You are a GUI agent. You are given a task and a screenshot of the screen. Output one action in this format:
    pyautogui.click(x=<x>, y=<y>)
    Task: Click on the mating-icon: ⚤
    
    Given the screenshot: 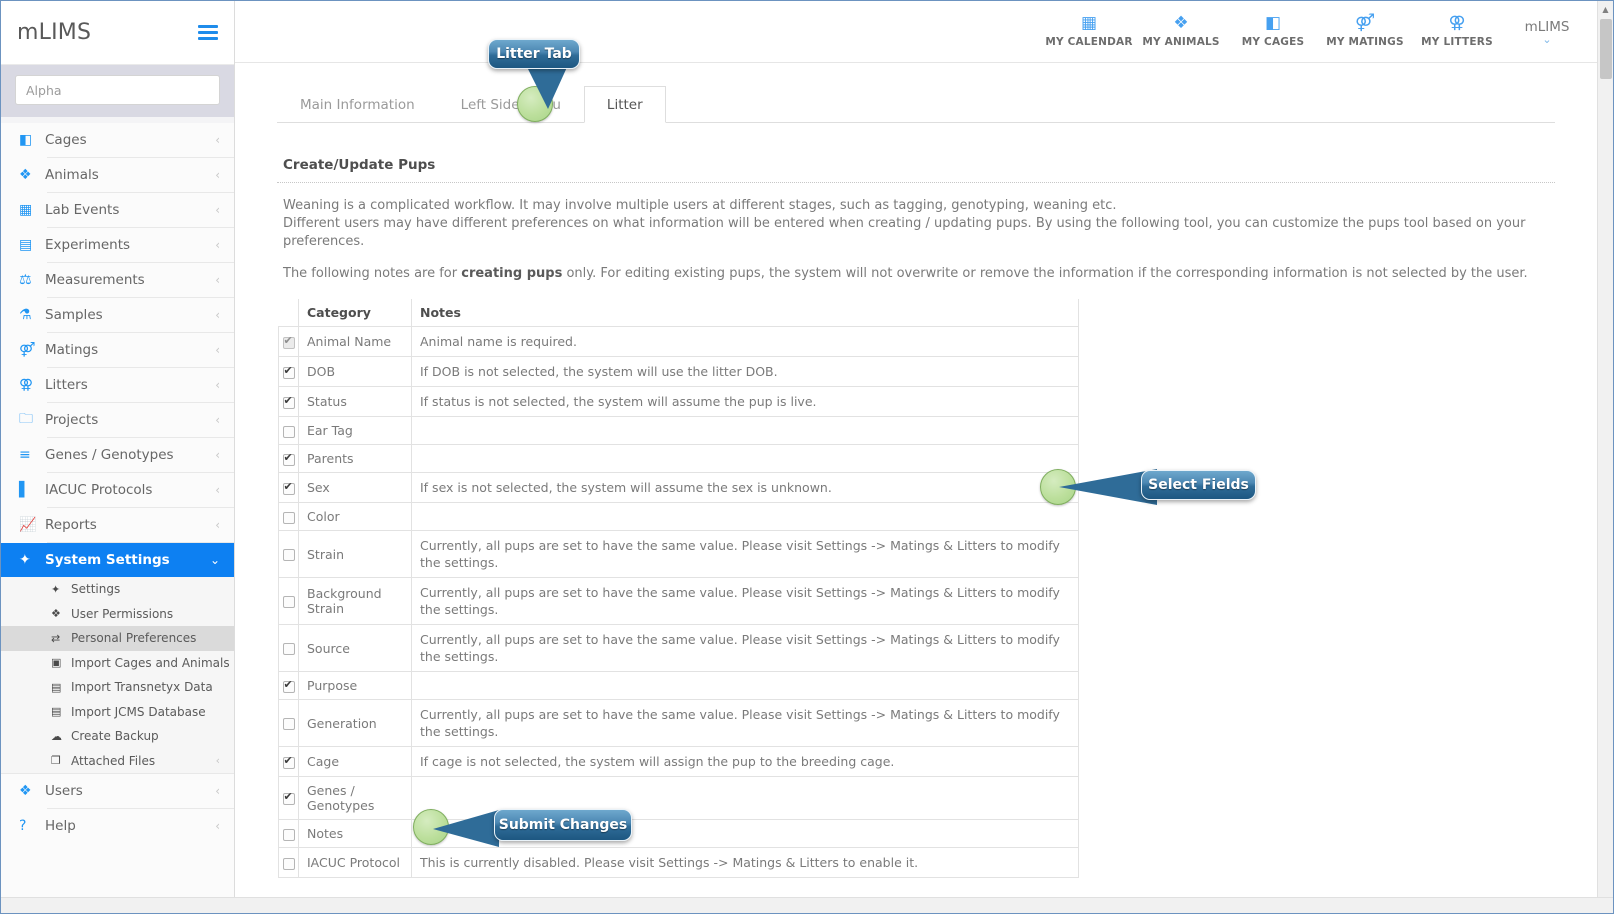 What is the action you would take?
    pyautogui.click(x=1365, y=23)
    